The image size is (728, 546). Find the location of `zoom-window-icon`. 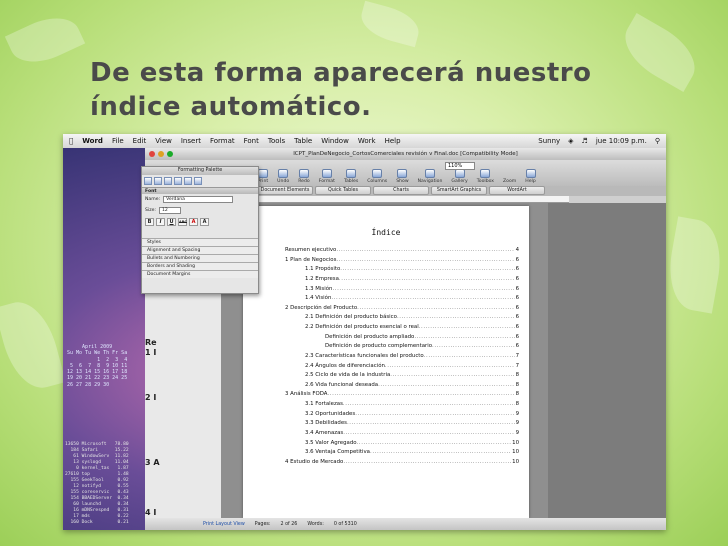

zoom-window-icon is located at coordinates (170, 154).